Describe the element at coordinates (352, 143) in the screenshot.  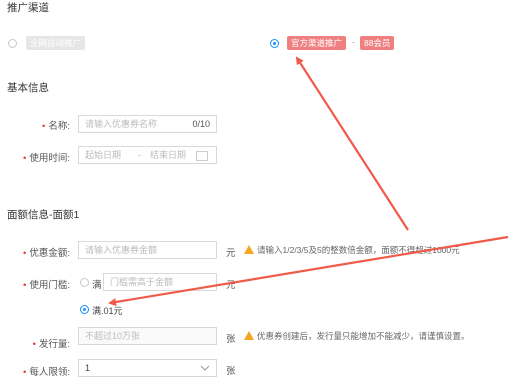
I see `arrow-to-official-channel` at that location.